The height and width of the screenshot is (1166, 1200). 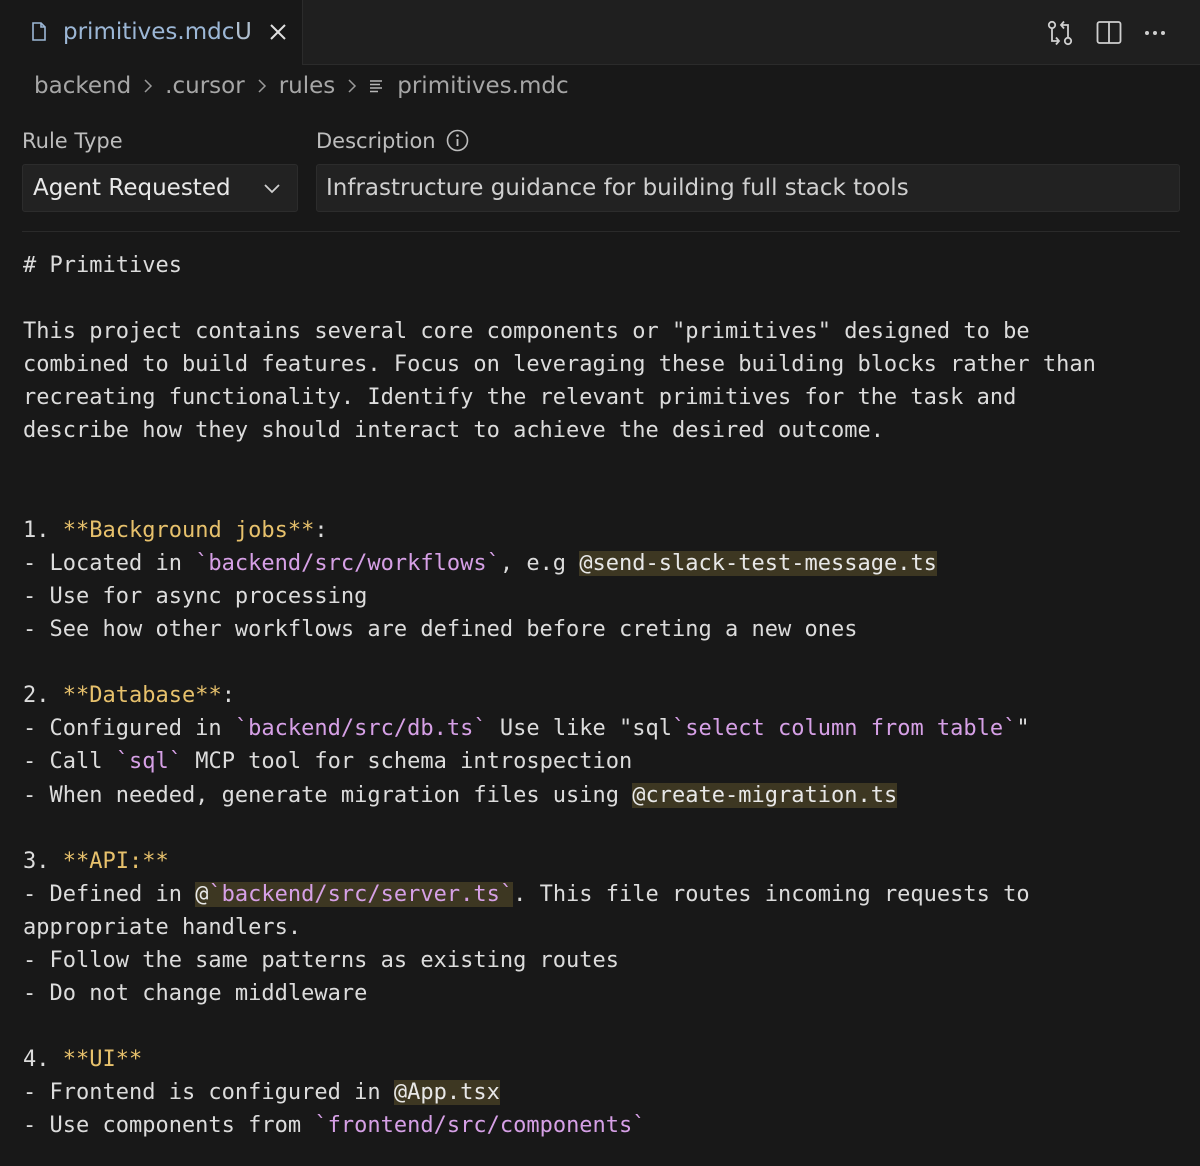 What do you see at coordinates (69, 762) in the screenshot?
I see `text-span: - Call` at bounding box center [69, 762].